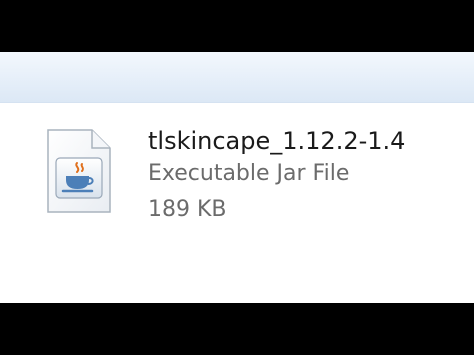 This screenshot has height=355, width=474. I want to click on explorer-toolbar-strip, so click(237, 77).